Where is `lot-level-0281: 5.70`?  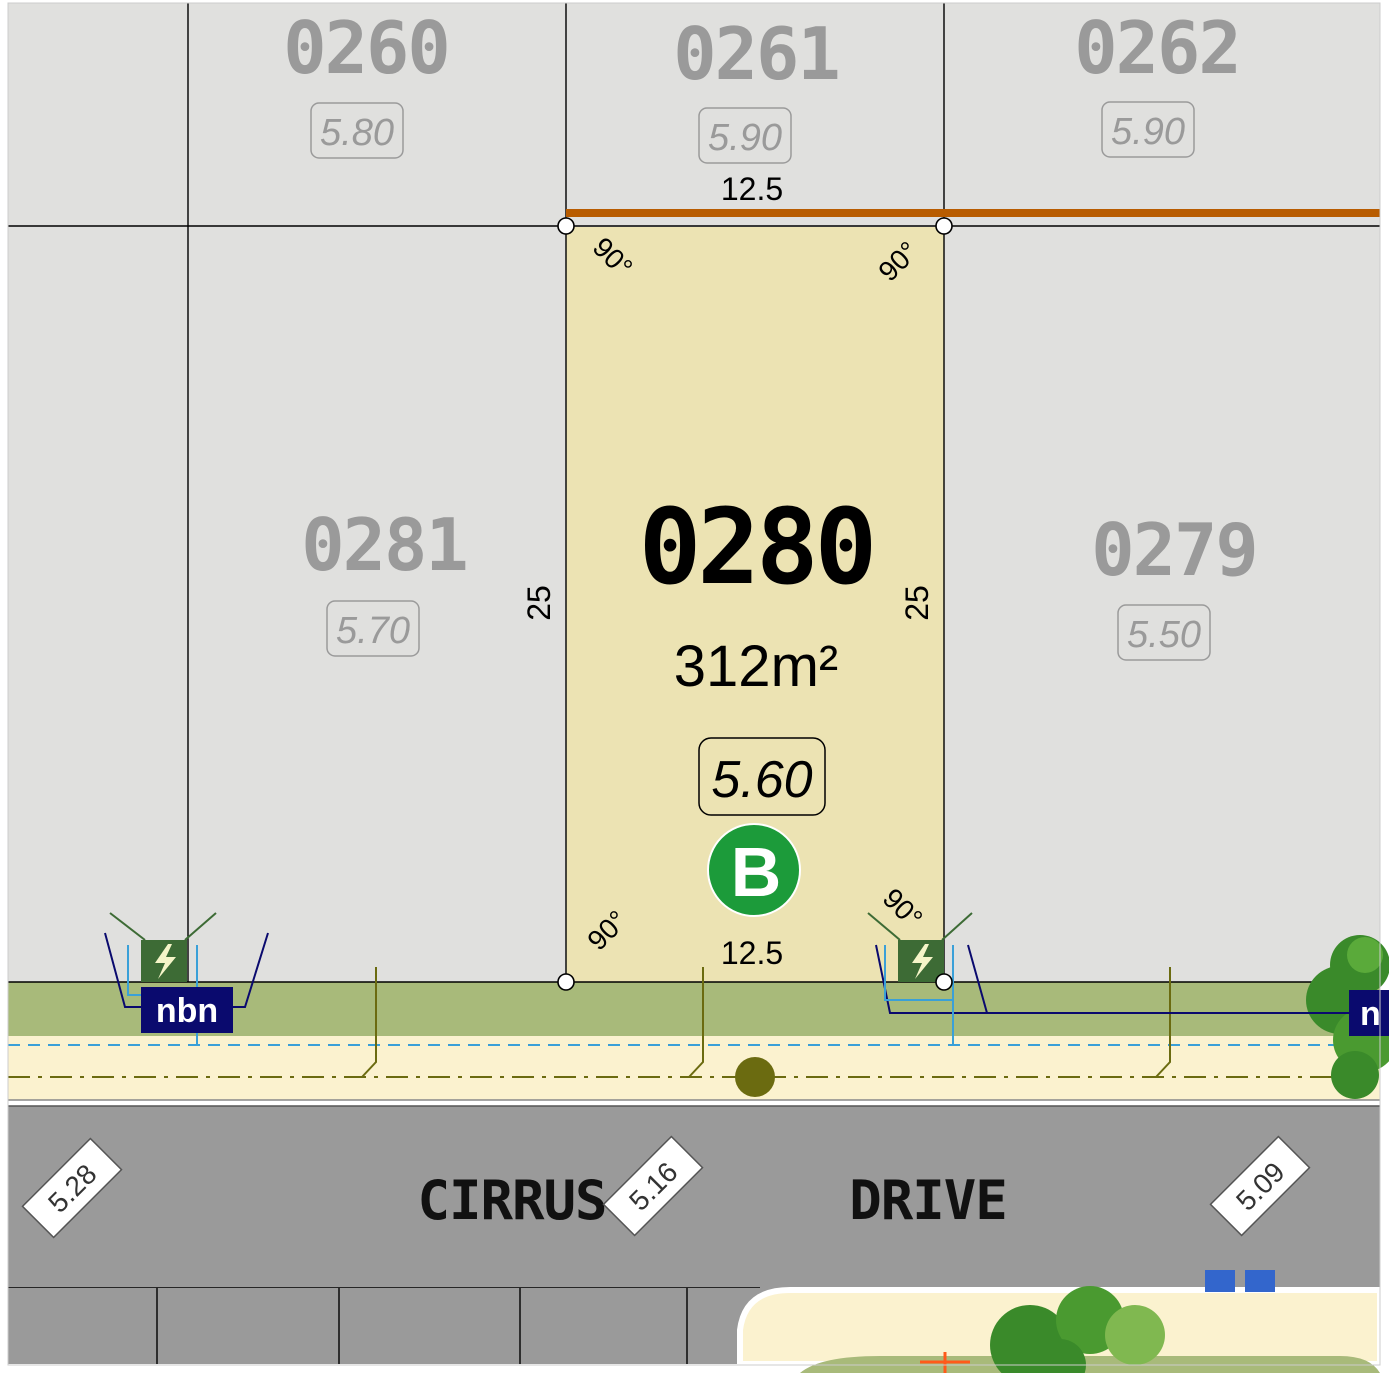 lot-level-0281: 5.70 is located at coordinates (373, 631).